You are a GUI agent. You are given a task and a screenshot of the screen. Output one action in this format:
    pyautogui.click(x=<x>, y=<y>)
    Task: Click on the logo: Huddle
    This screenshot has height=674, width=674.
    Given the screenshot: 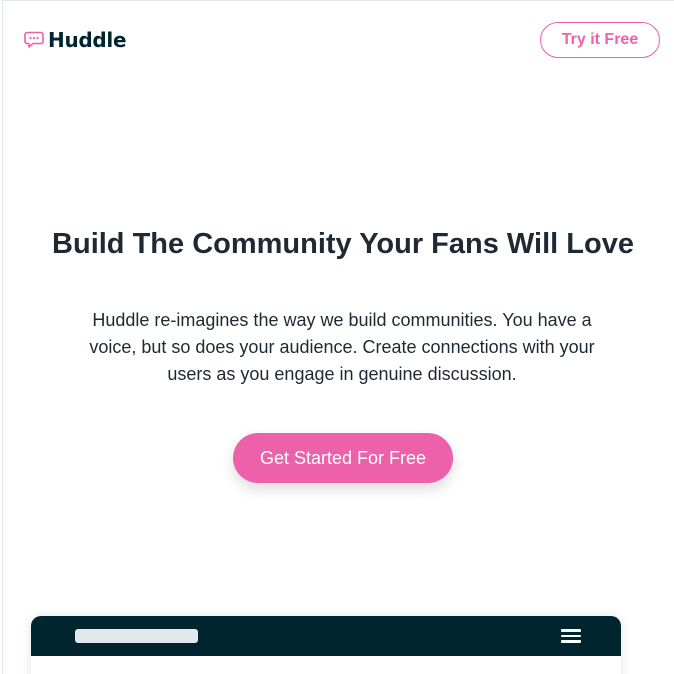 What is the action you would take?
    pyautogui.click(x=75, y=40)
    